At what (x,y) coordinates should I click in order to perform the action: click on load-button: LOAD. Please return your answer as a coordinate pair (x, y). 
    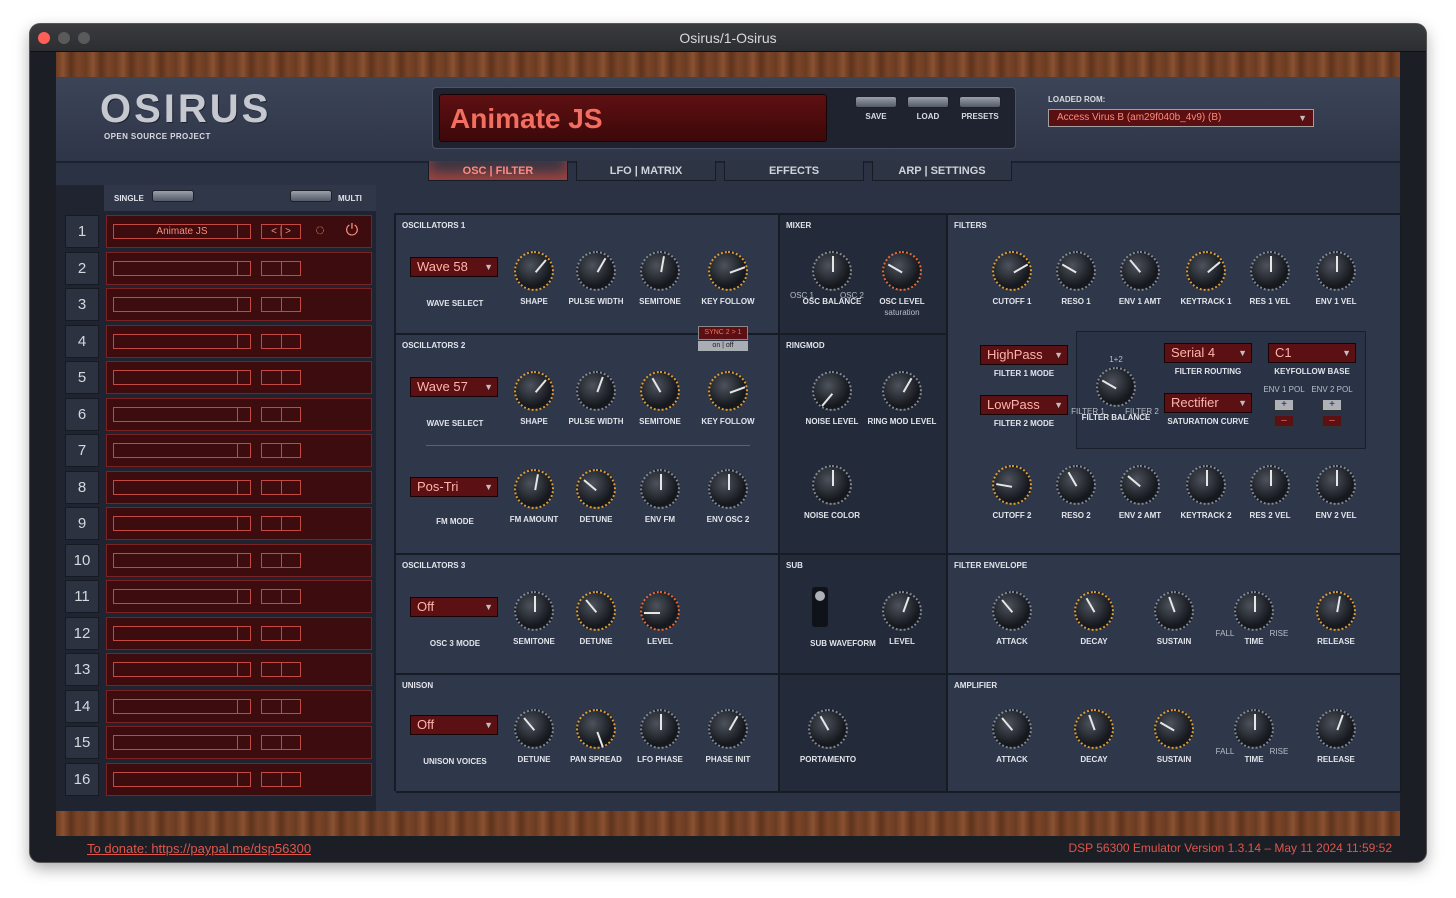
    Looking at the image, I should click on (928, 111).